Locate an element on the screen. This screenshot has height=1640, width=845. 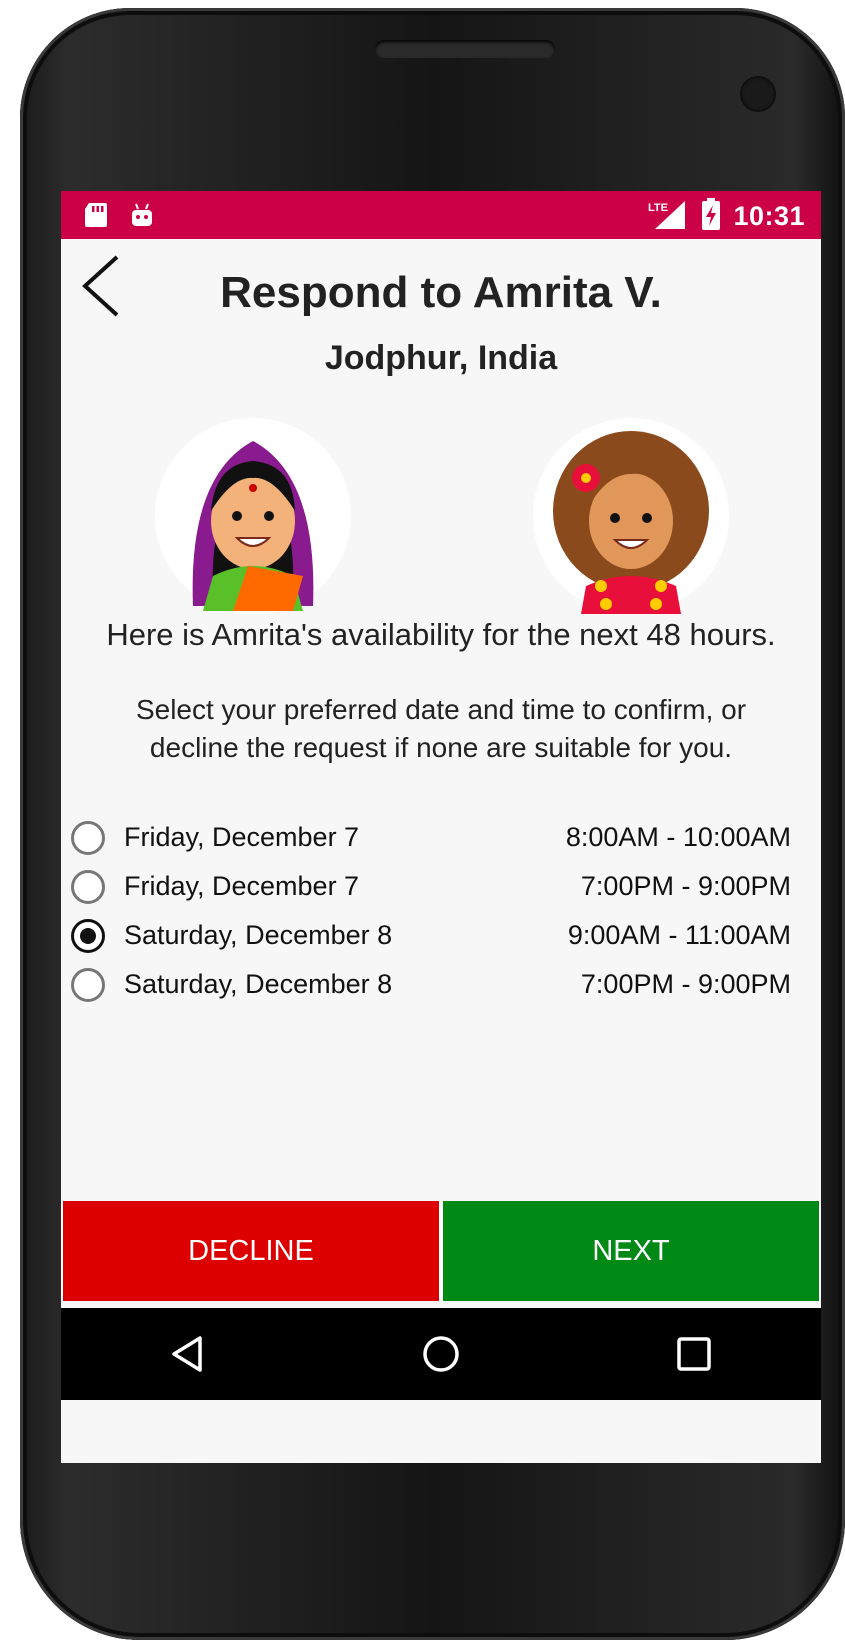
time-slot-option: Friday, December 7 8:00AM - 10:00AM is located at coordinates (441, 837).